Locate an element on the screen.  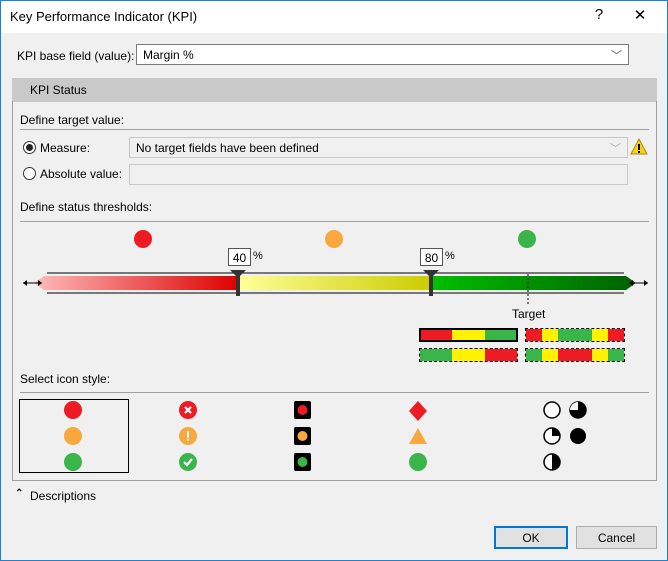
icon-style-heading: Select icon style: is located at coordinates (65, 379).